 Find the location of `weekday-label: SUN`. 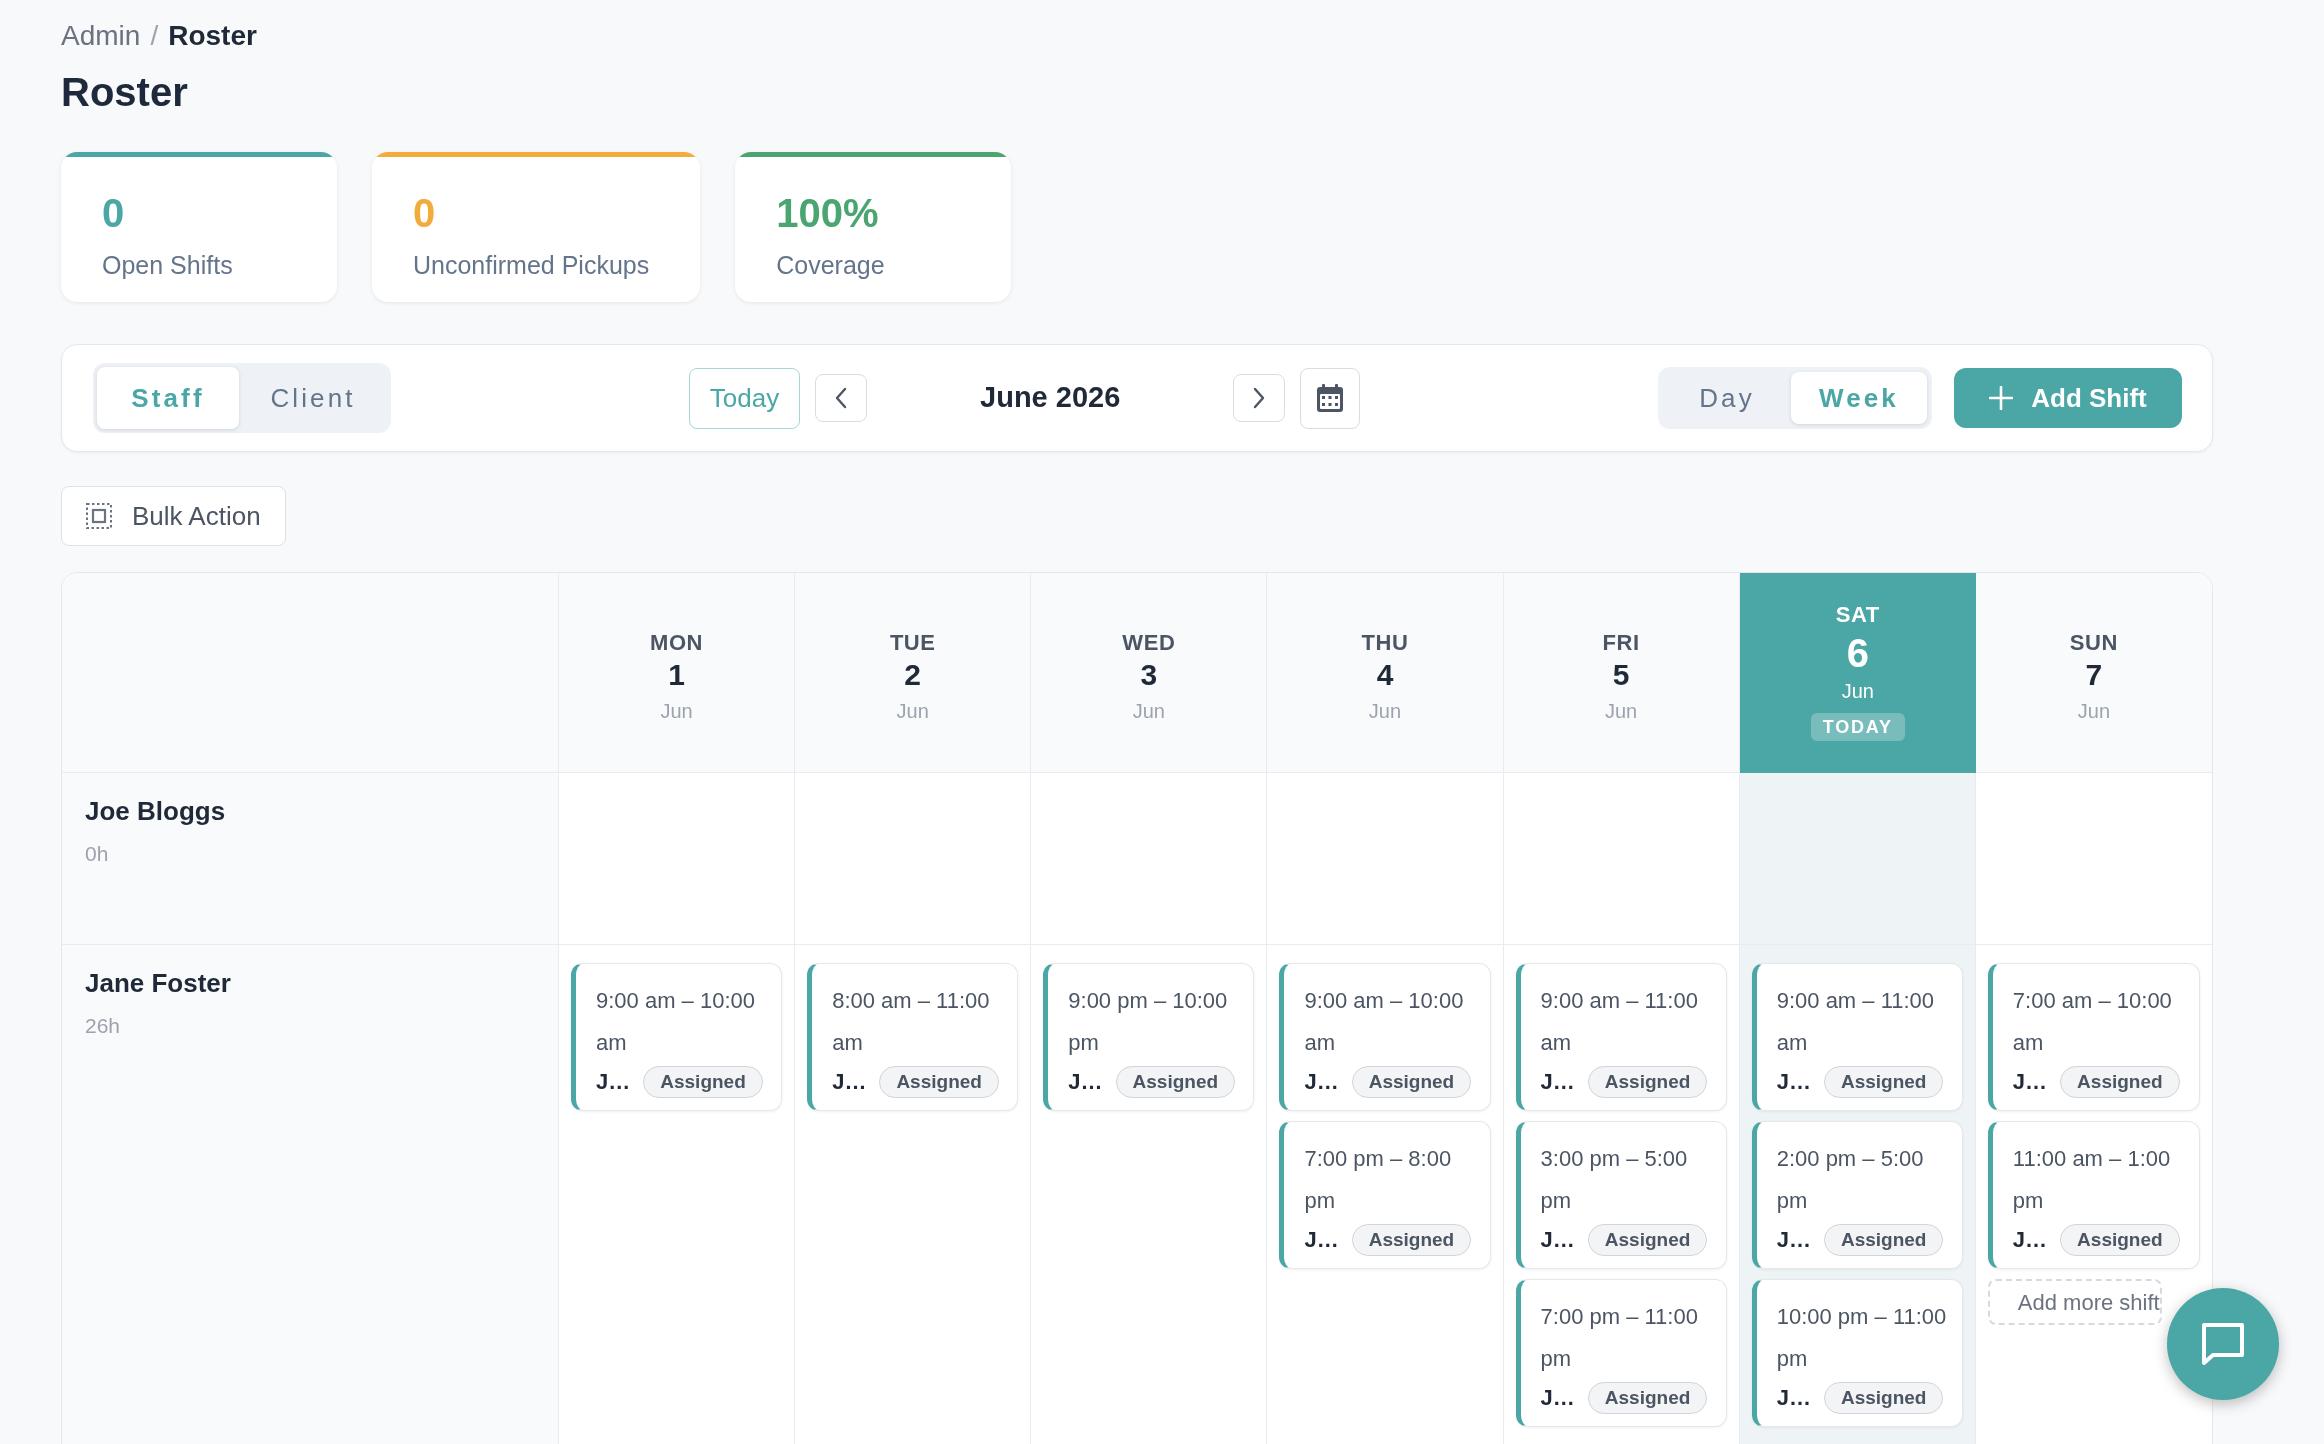

weekday-label: SUN is located at coordinates (2093, 643).